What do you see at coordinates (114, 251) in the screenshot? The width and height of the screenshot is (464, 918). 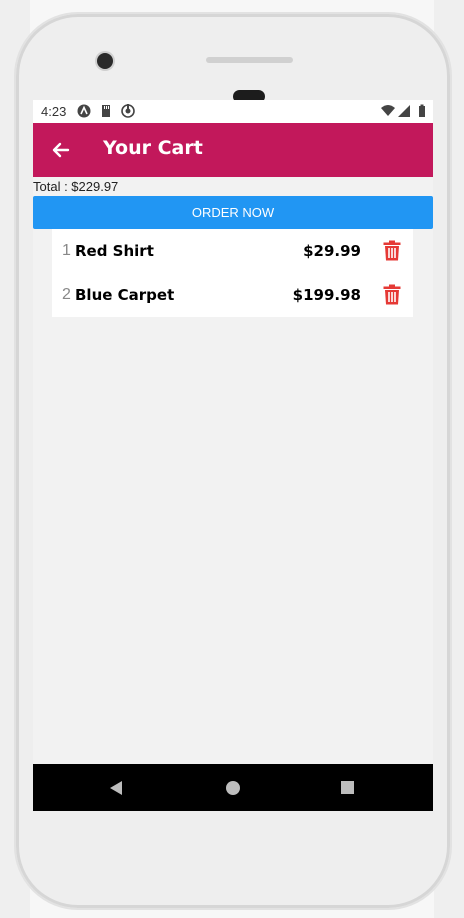 I see `item-name: Red Shirt` at bounding box center [114, 251].